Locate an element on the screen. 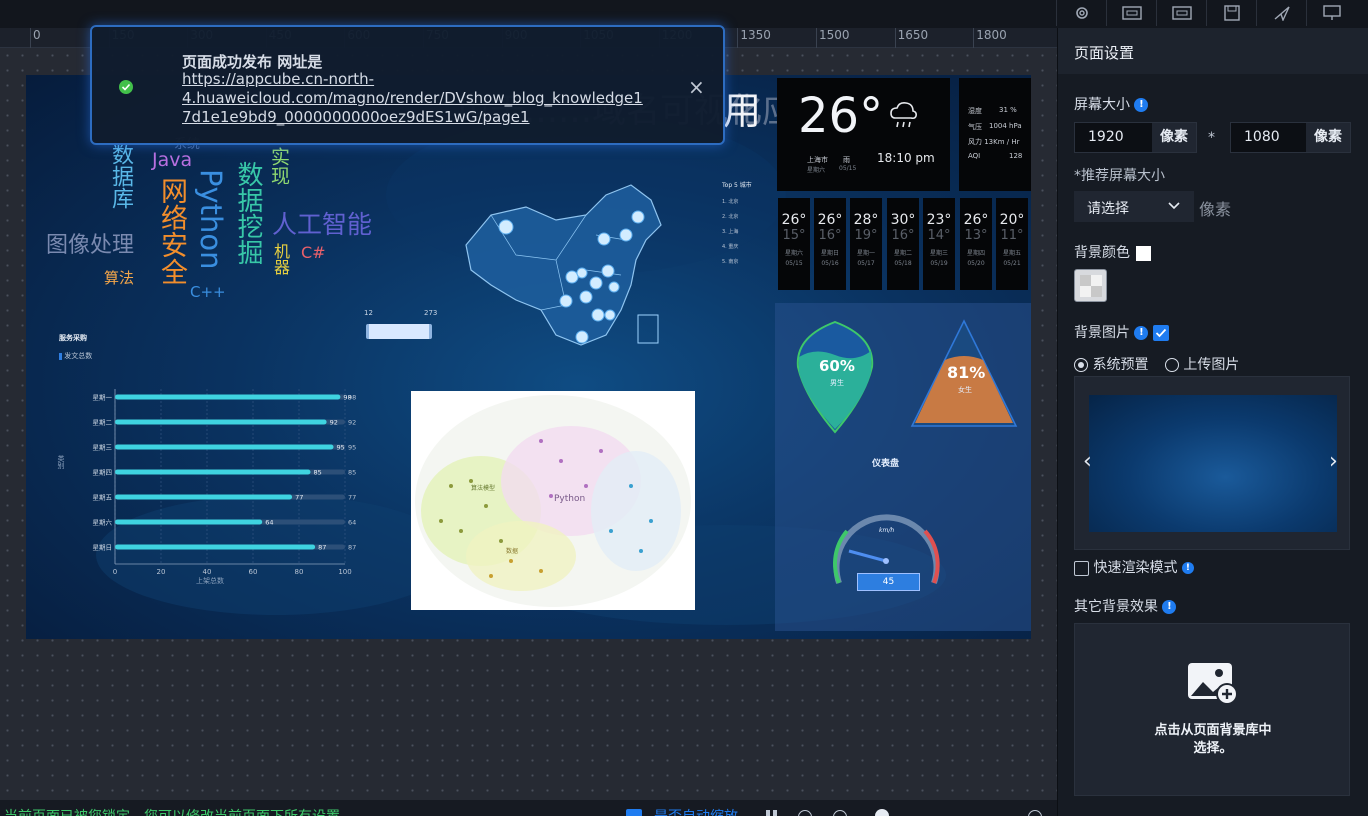  carousel-next-icon: › is located at coordinates (1333, 461).